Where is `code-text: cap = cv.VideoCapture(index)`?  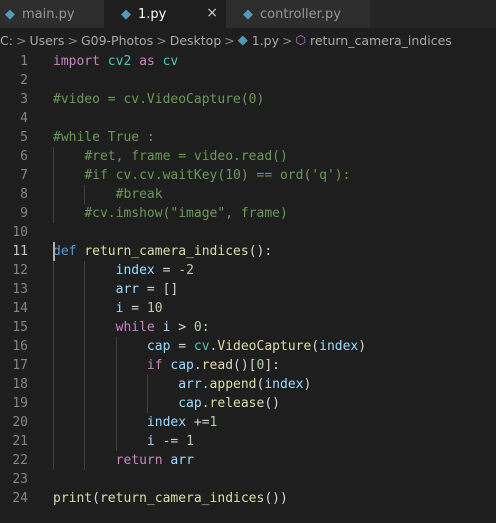 code-text: cap = cv.VideoCapture(index) is located at coordinates (209, 346).